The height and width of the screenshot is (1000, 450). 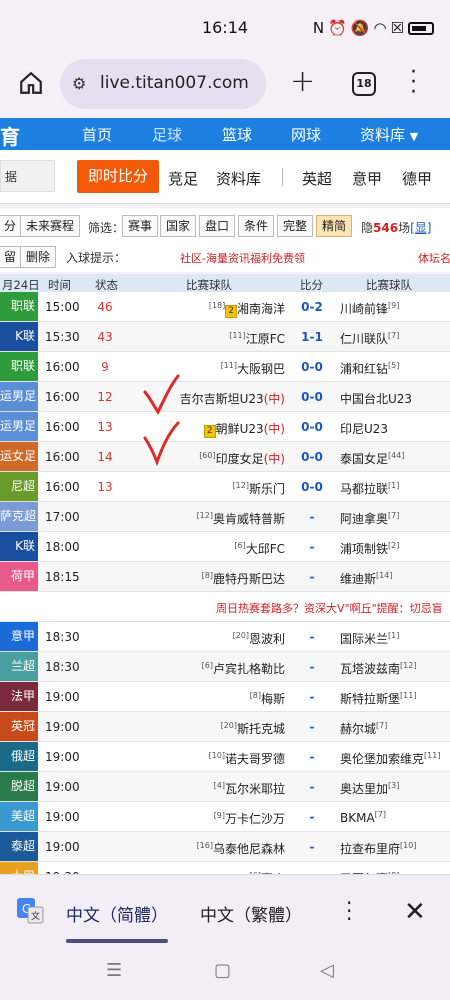 What do you see at coordinates (364, 84) in the screenshot?
I see `tab-count-button: 18` at bounding box center [364, 84].